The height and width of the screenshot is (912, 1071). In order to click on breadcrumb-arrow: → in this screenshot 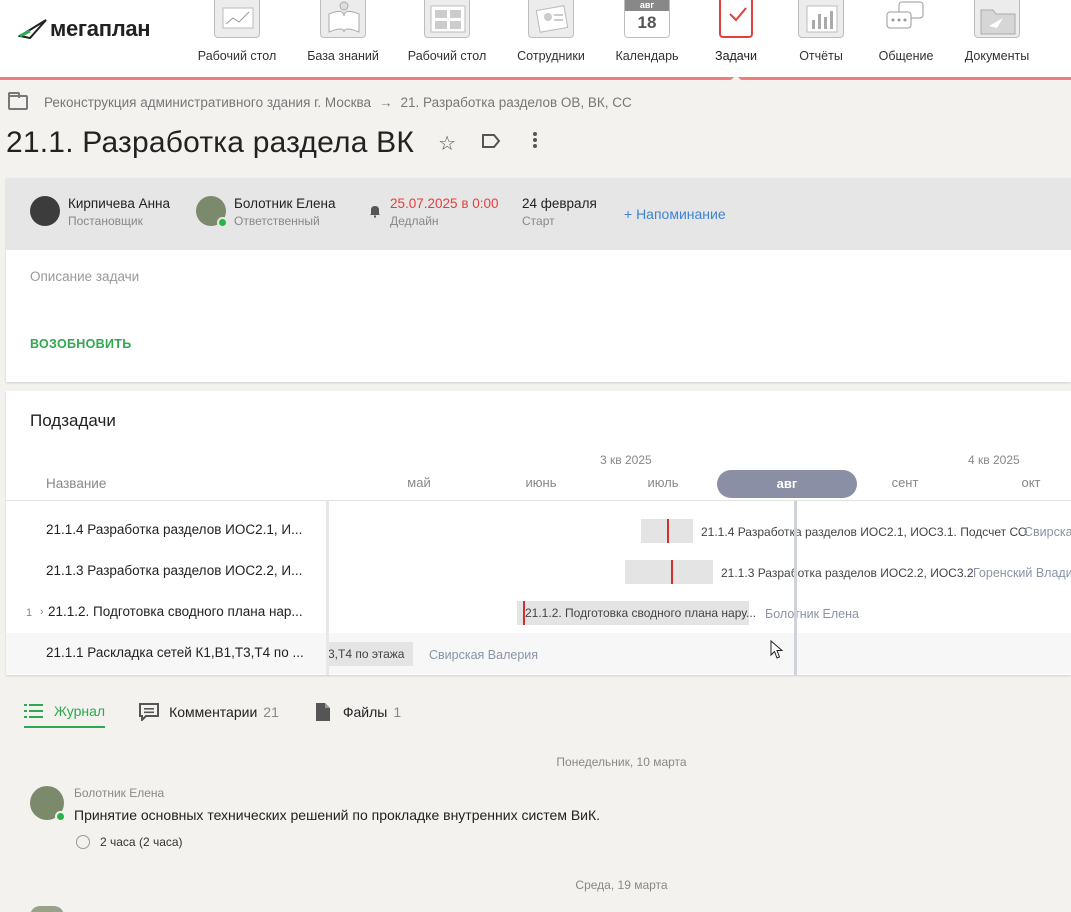, I will do `click(386, 102)`.